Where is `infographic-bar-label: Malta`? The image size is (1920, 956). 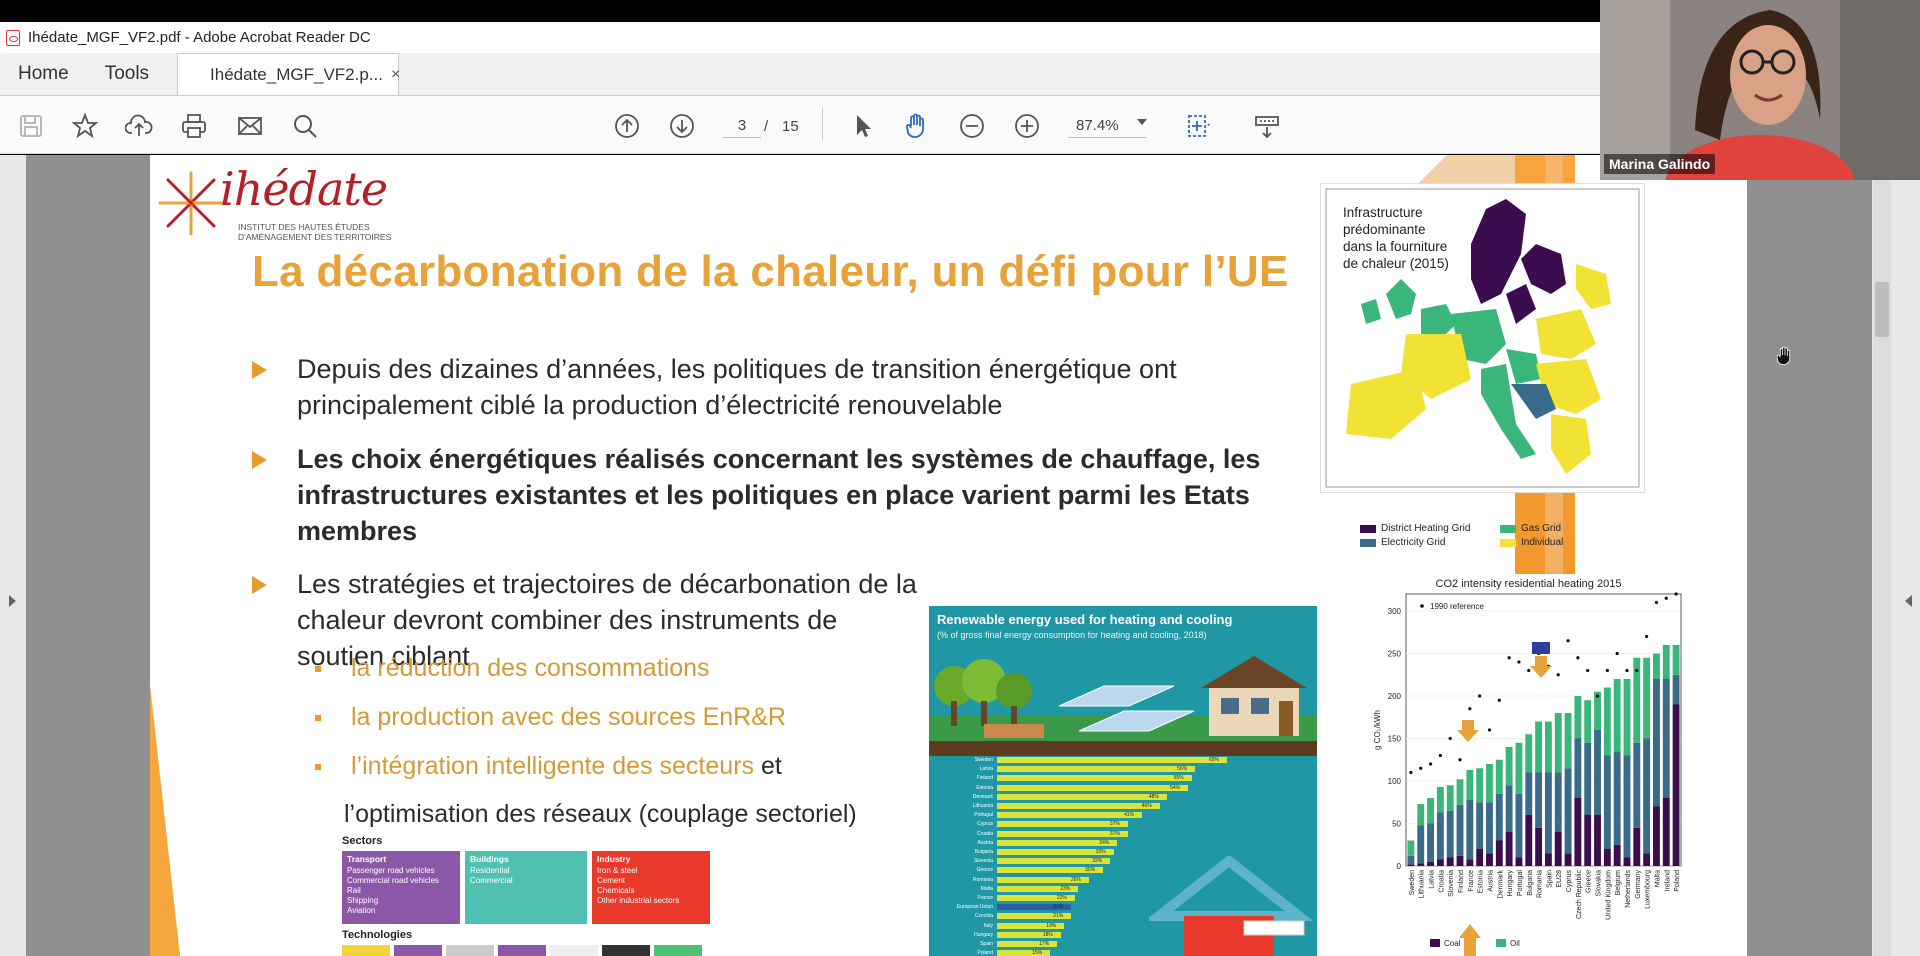 infographic-bar-label: Malta is located at coordinates (986, 888).